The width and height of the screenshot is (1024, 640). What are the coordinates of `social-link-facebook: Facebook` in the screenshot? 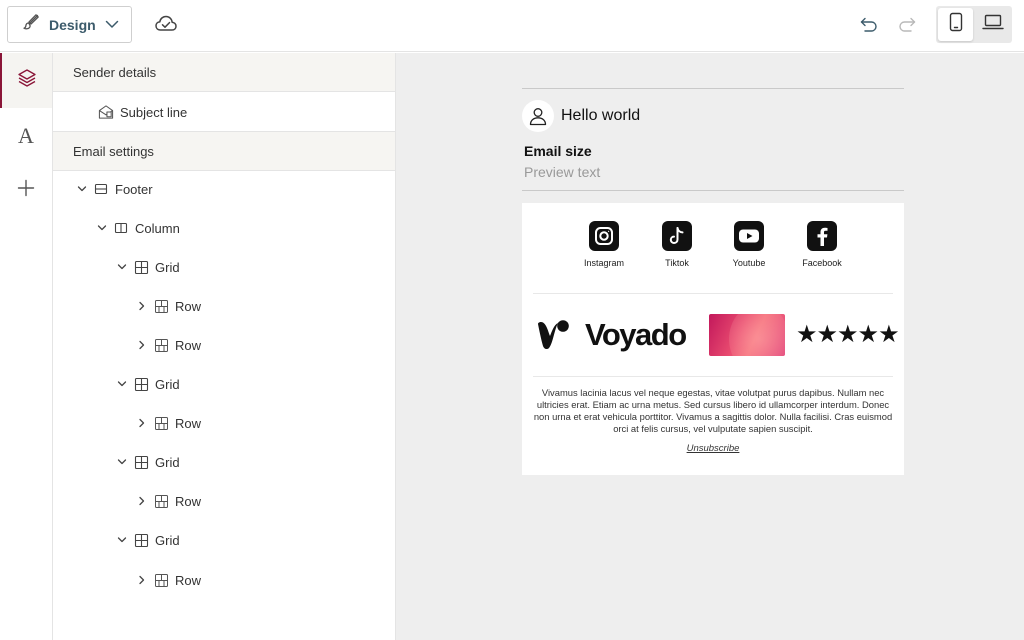 It's located at (822, 244).